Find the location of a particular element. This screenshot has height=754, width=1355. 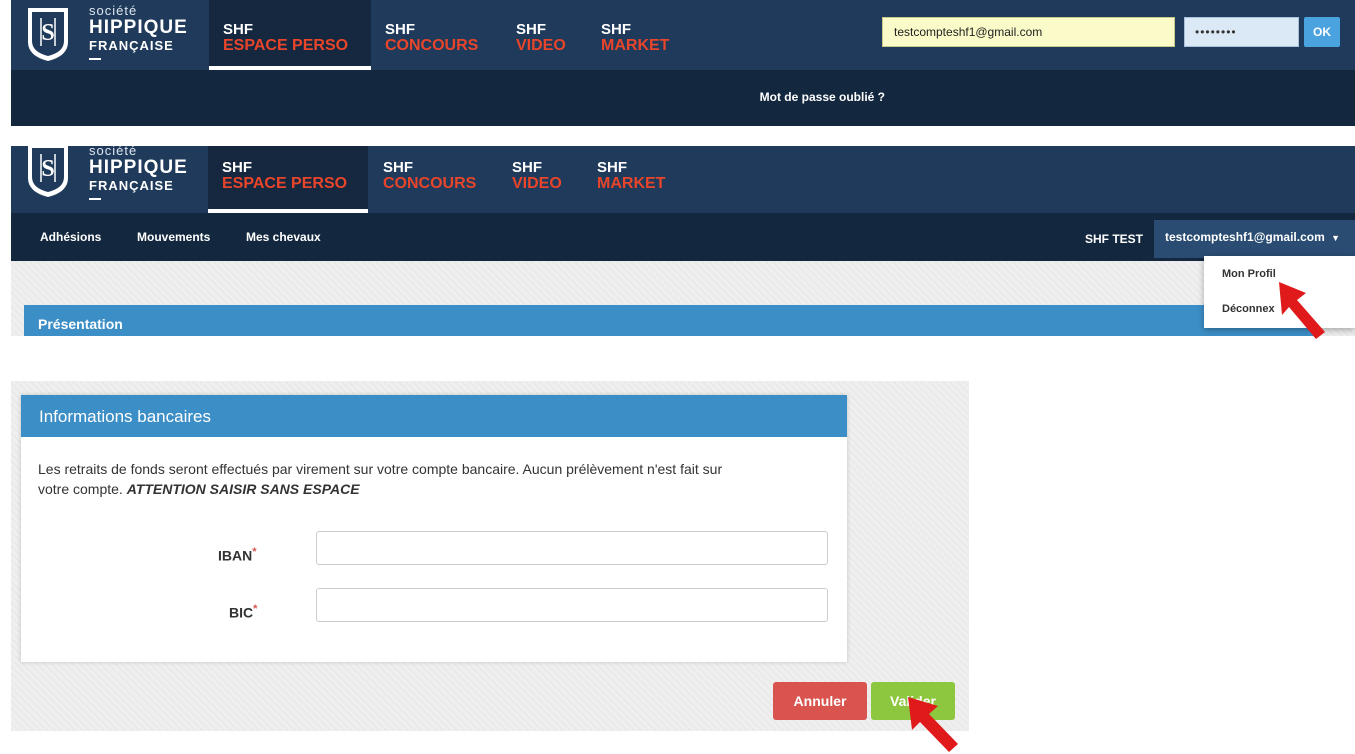

menu-item-deconnexion: Déconnex is located at coordinates (1248, 309).